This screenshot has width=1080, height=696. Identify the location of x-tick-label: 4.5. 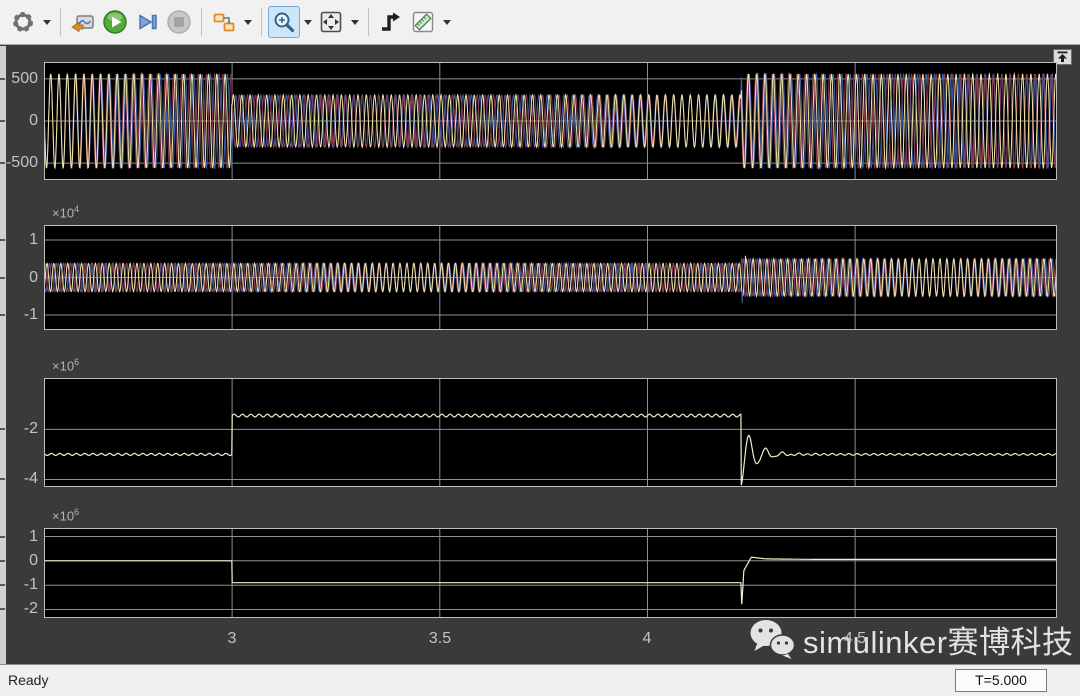
(855, 638).